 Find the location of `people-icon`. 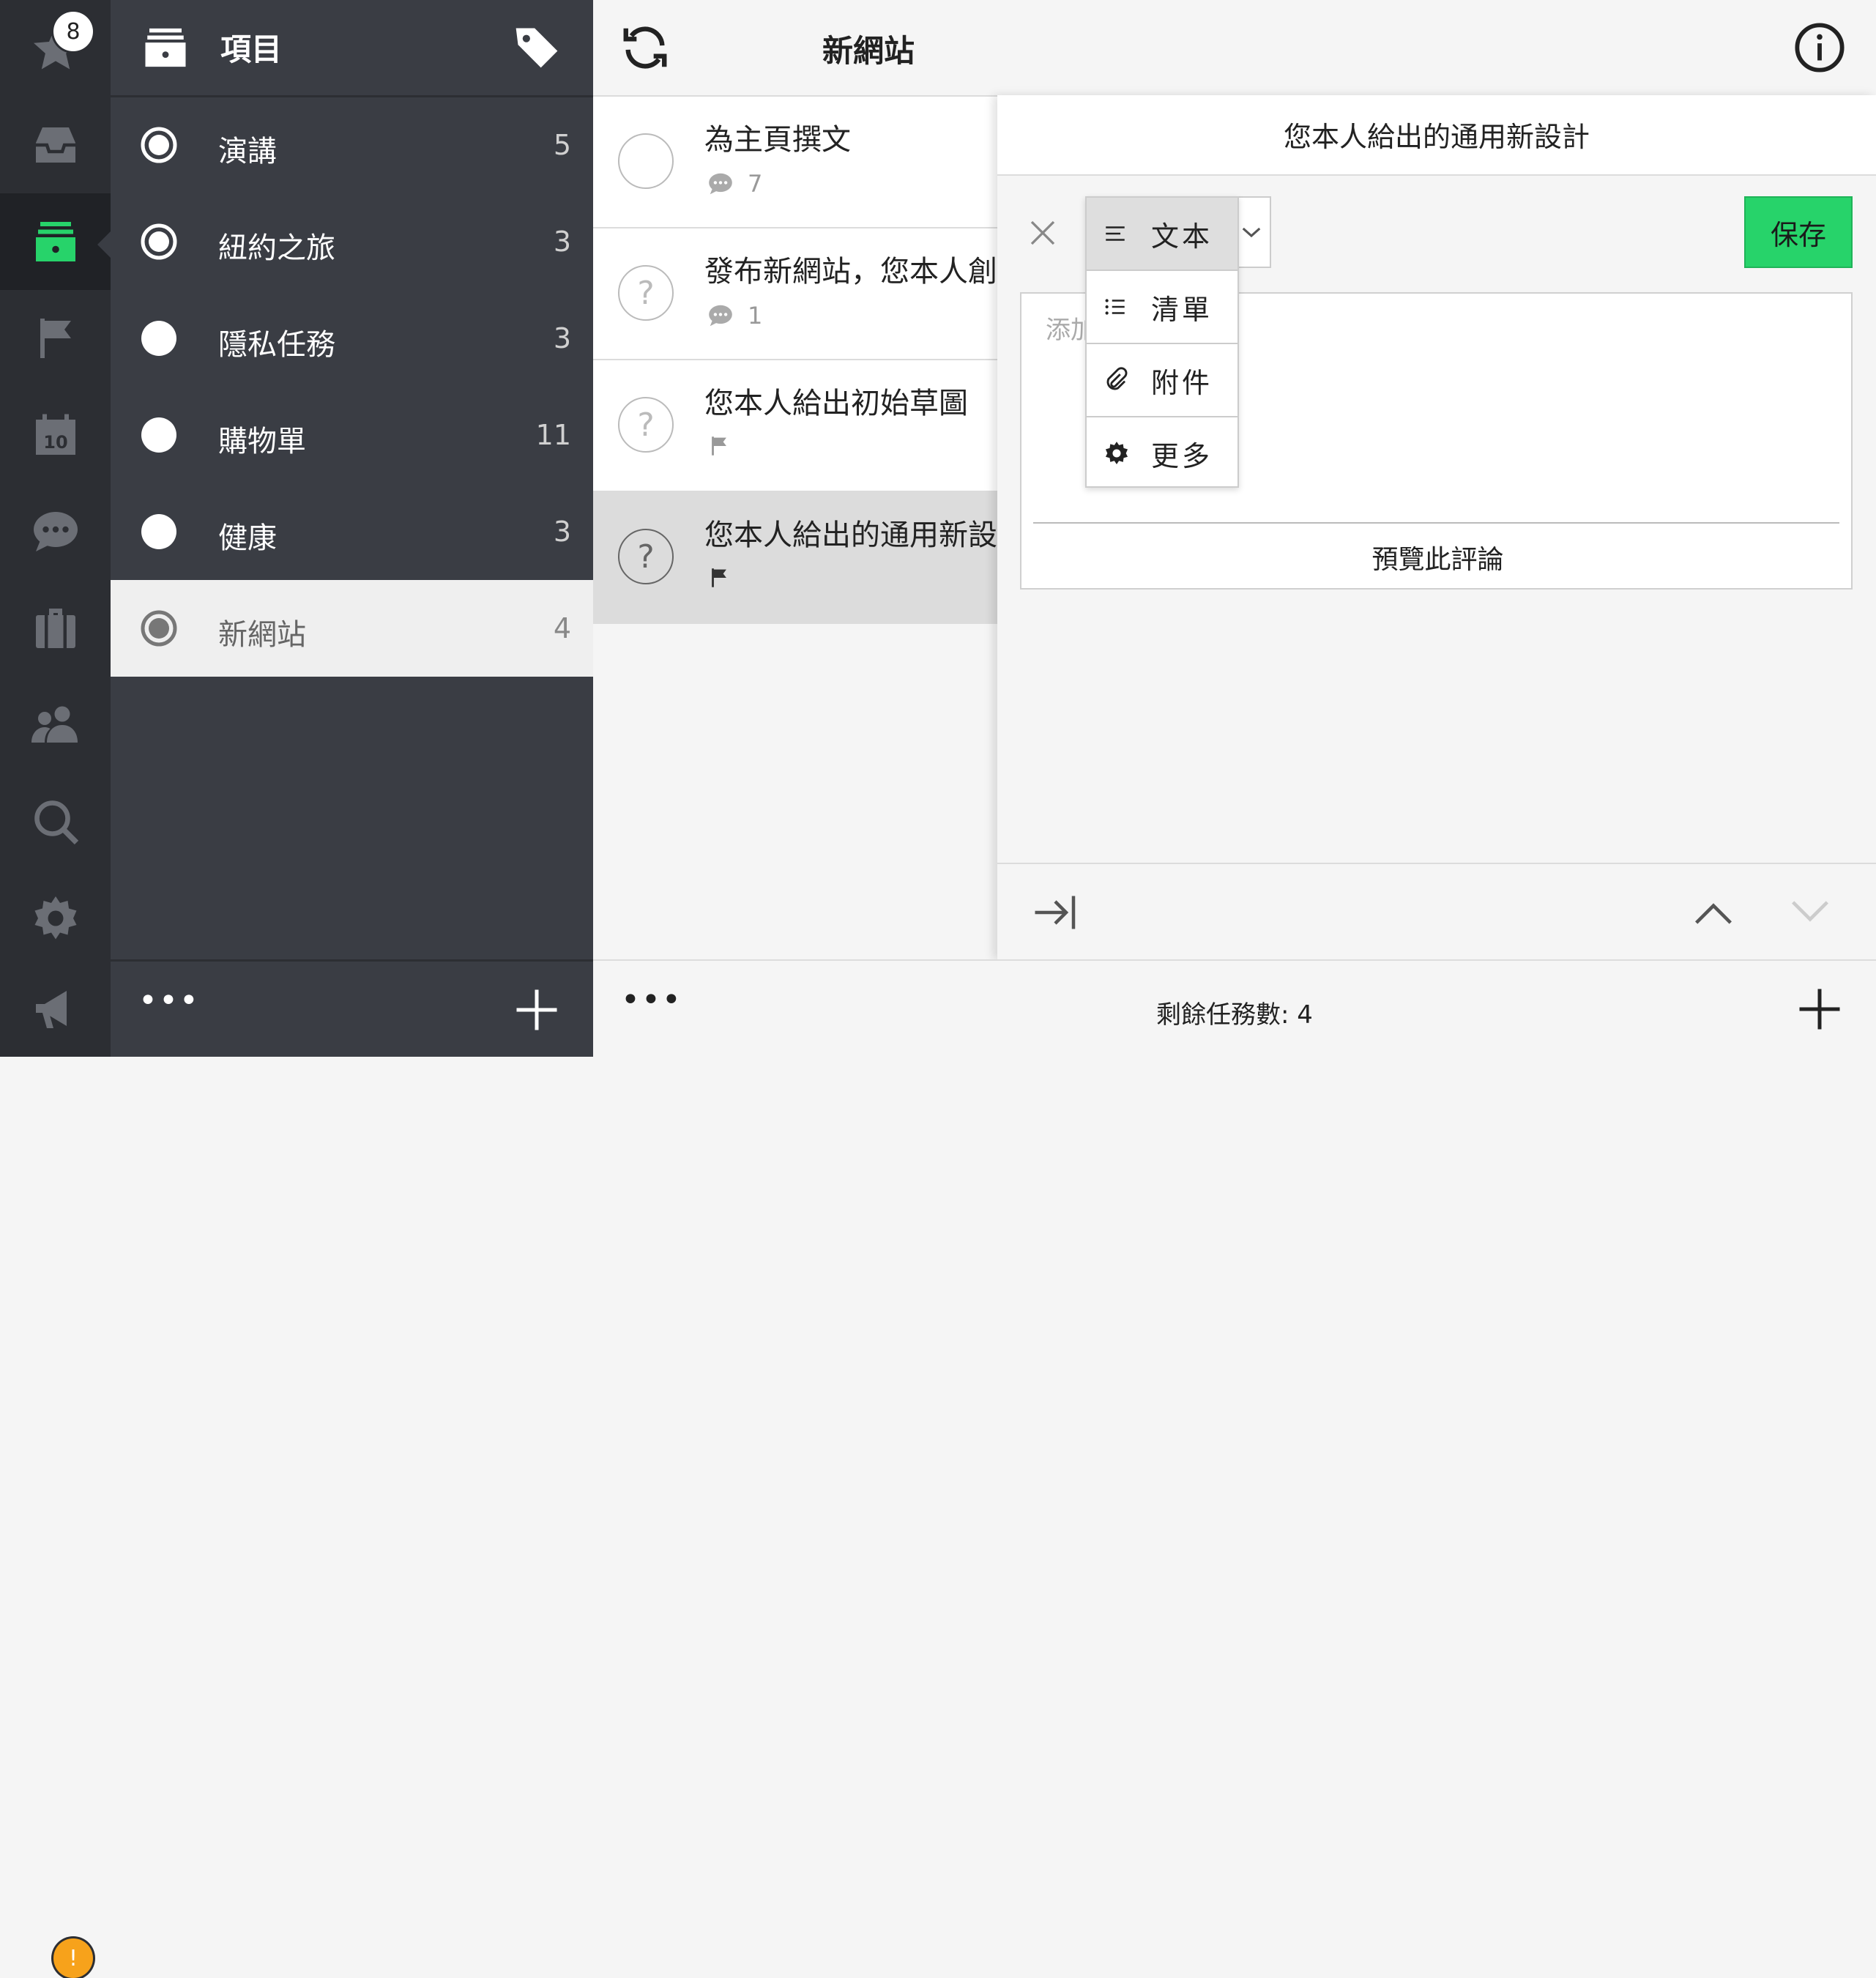

people-icon is located at coordinates (55, 724).